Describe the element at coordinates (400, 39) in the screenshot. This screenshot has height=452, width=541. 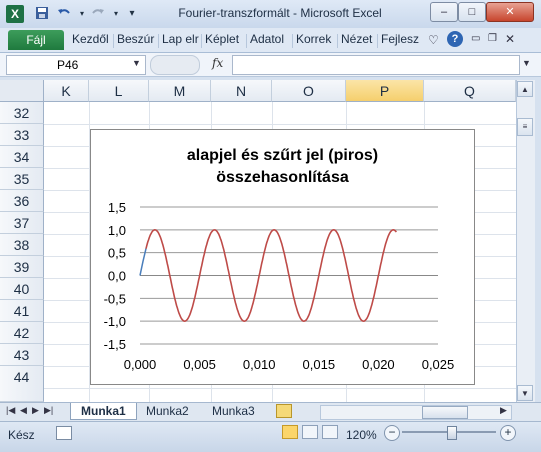
I see `tab-developer: Fejlesz` at that location.